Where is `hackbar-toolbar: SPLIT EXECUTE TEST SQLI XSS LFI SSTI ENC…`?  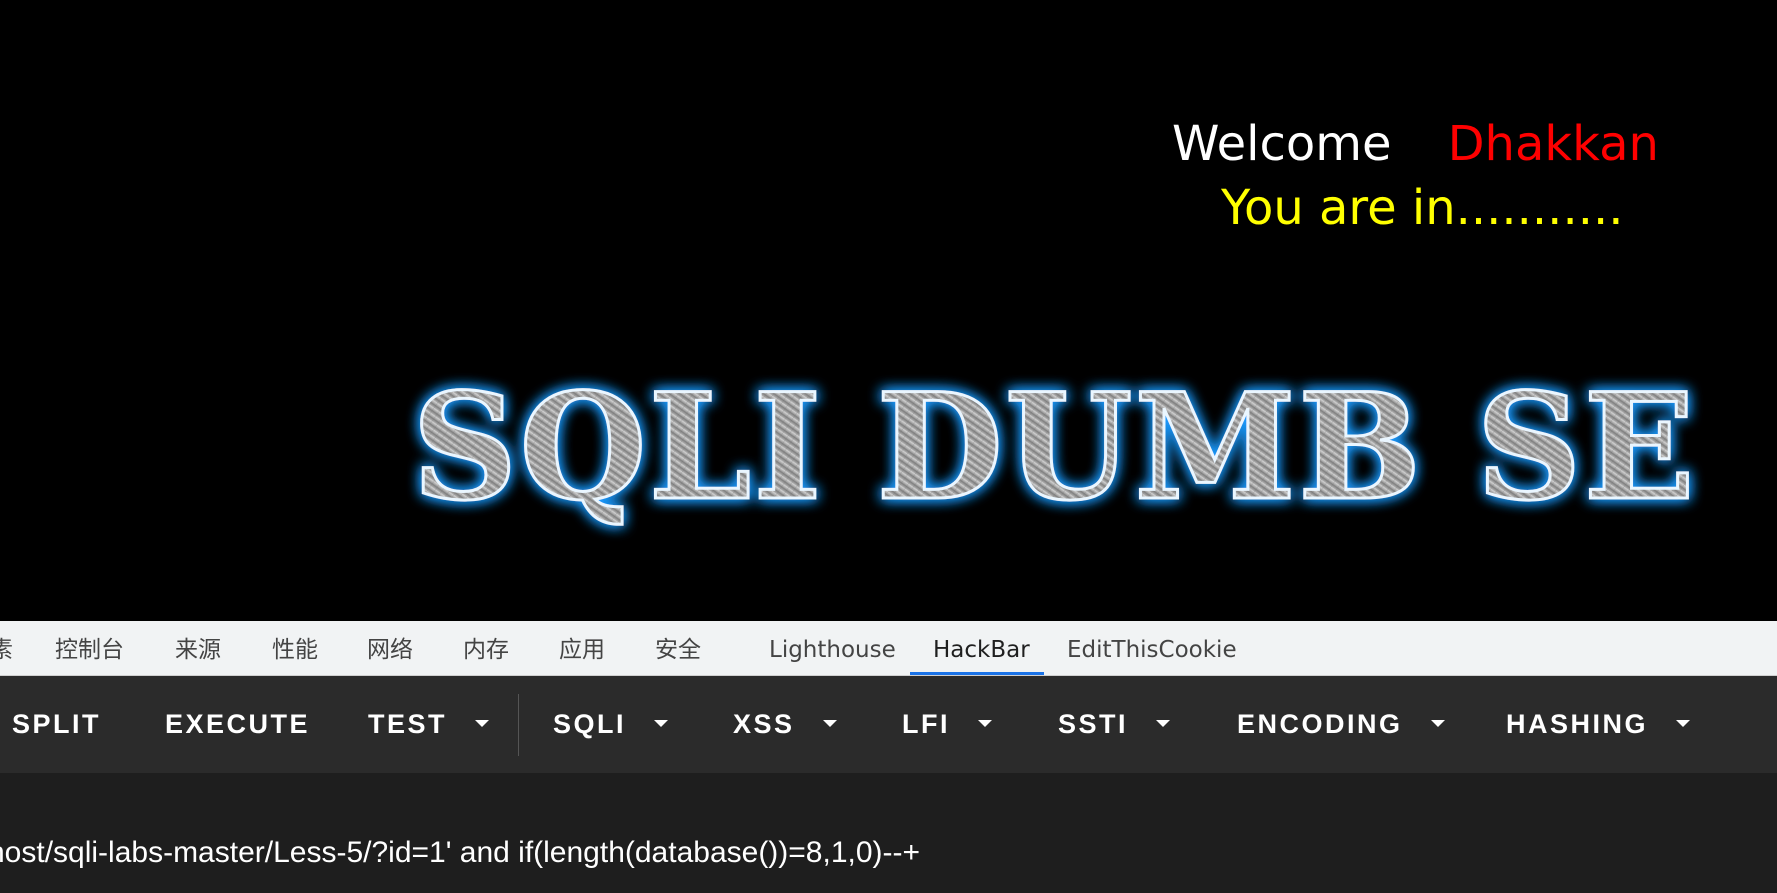 hackbar-toolbar: SPLIT EXECUTE TEST SQLI XSS LFI SSTI ENC… is located at coordinates (888, 724).